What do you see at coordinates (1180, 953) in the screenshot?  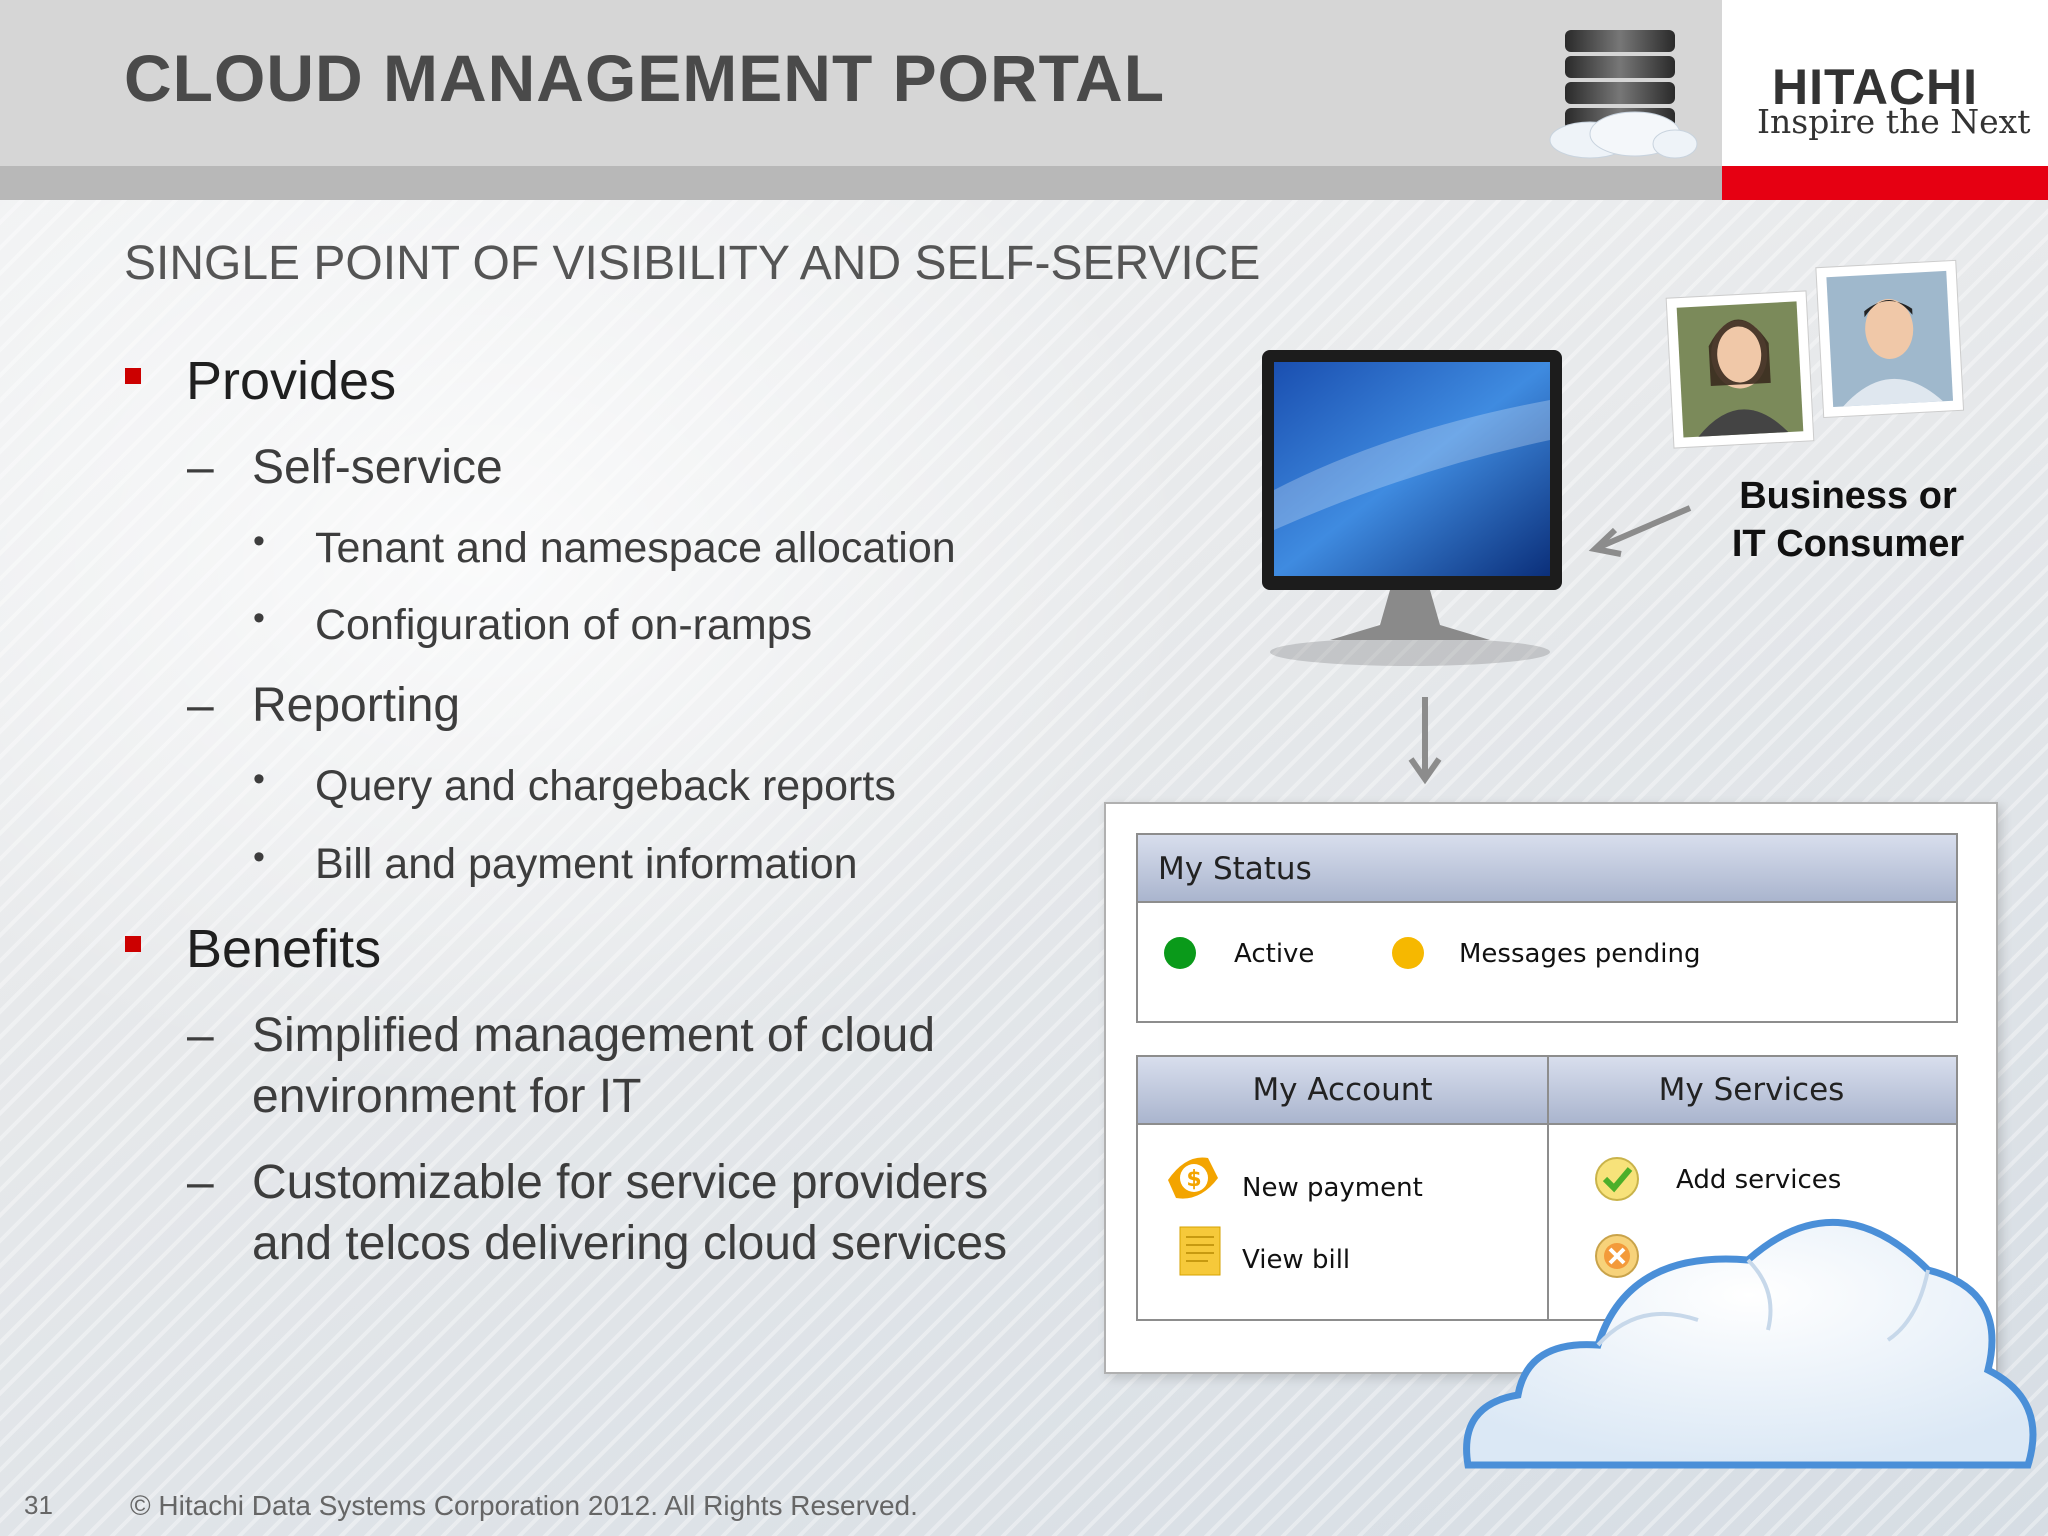 I see `active-status-dot` at bounding box center [1180, 953].